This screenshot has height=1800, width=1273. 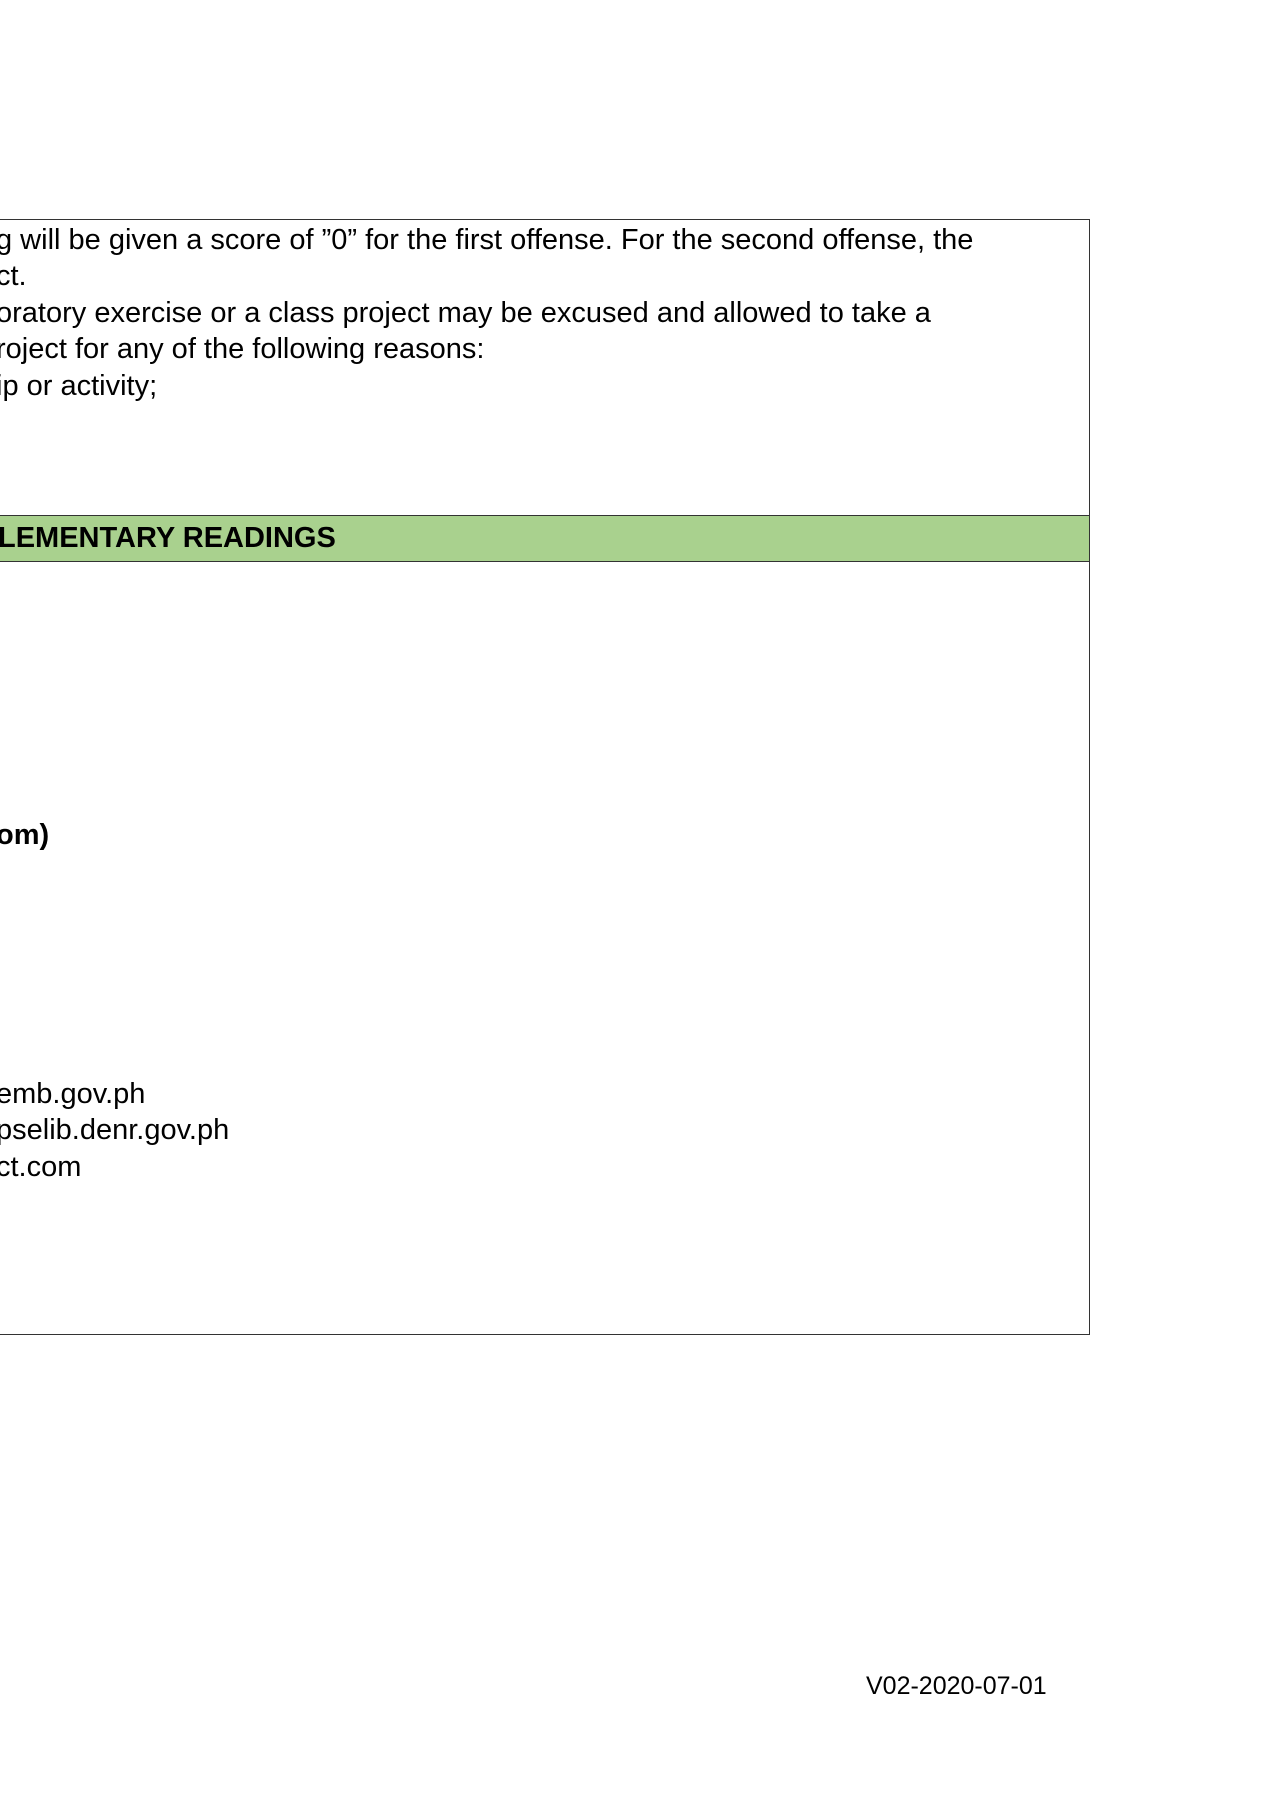 What do you see at coordinates (13, 276) in the screenshot?
I see `policy-line-2: ct.` at bounding box center [13, 276].